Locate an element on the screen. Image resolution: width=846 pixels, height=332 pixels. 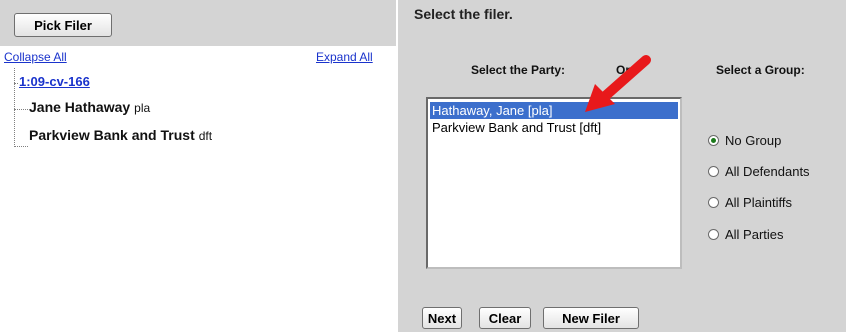
party-role: dft is located at coordinates (205, 136).